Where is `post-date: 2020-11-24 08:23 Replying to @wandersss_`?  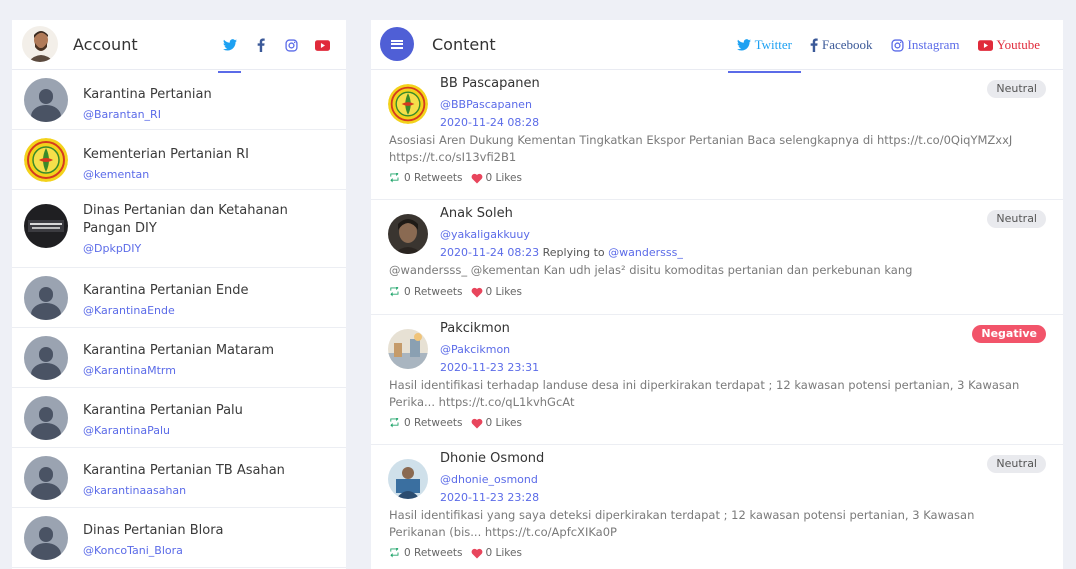 post-date: 2020-11-24 08:23 Replying to @wandersss_ is located at coordinates (561, 252).